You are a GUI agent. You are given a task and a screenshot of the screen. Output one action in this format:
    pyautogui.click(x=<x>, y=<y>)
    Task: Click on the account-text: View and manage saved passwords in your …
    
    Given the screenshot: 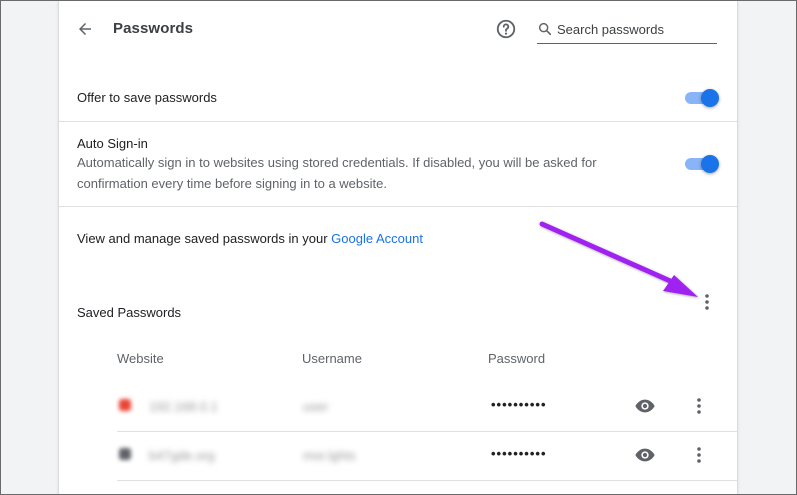 What is the action you would take?
    pyautogui.click(x=250, y=238)
    